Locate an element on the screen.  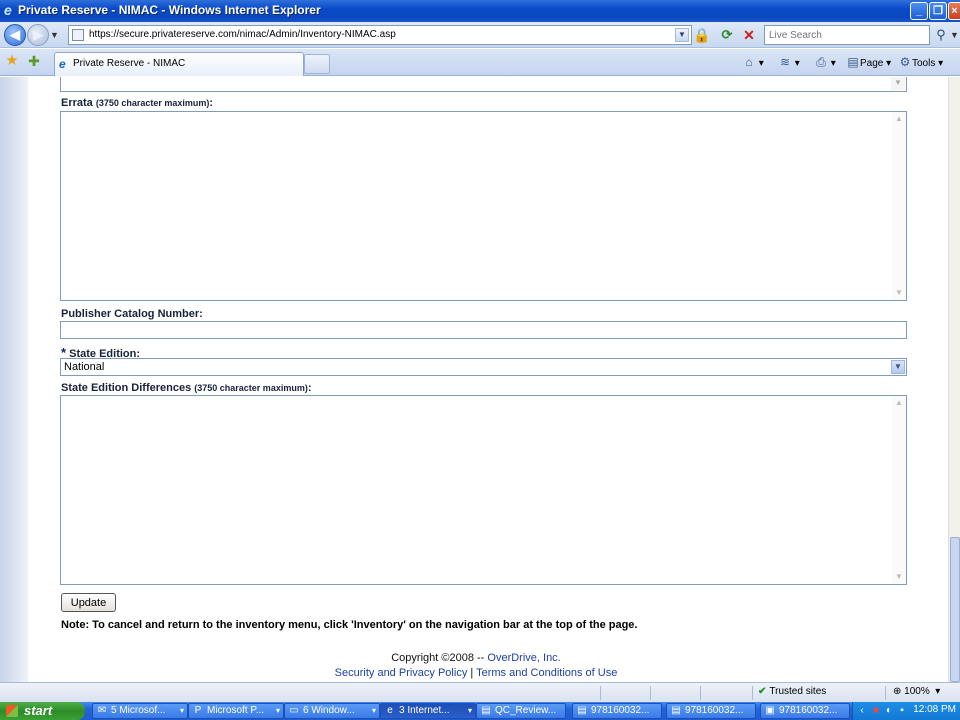
overdrive-link: OverDrive, Inc. is located at coordinates (523, 658).